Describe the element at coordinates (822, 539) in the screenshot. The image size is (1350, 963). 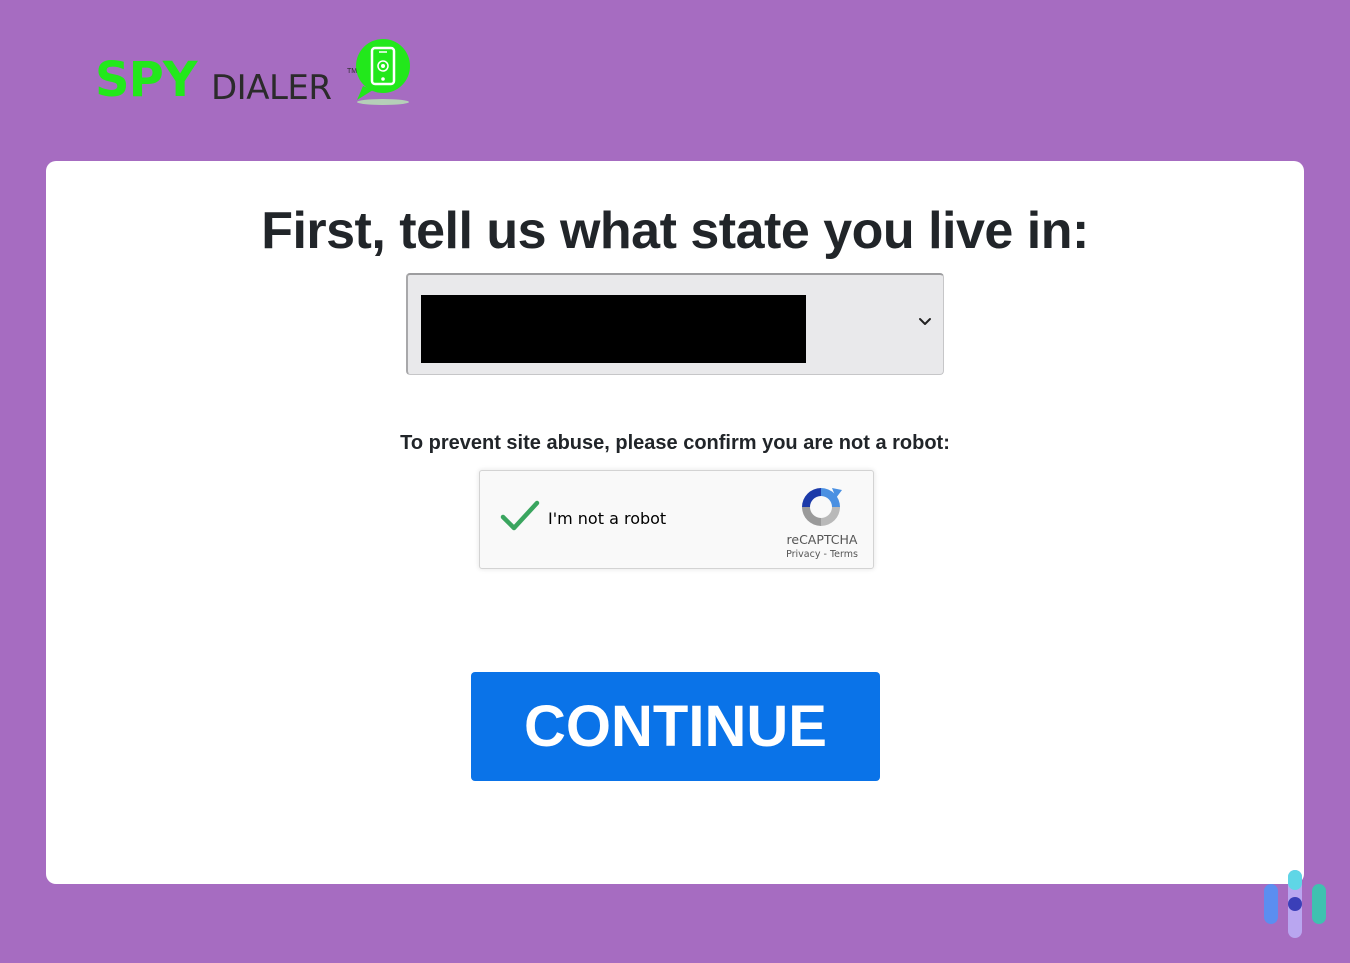
I see `recaptcha-brand: reCAPTCHA` at that location.